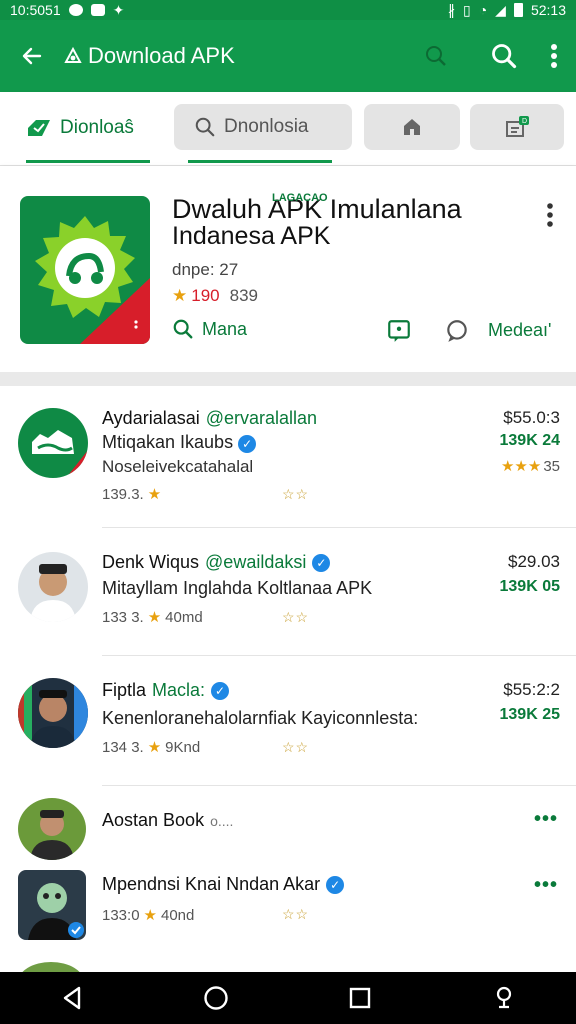  I want to click on list-item: Aostan Book o.... •••, so click(288, 823).